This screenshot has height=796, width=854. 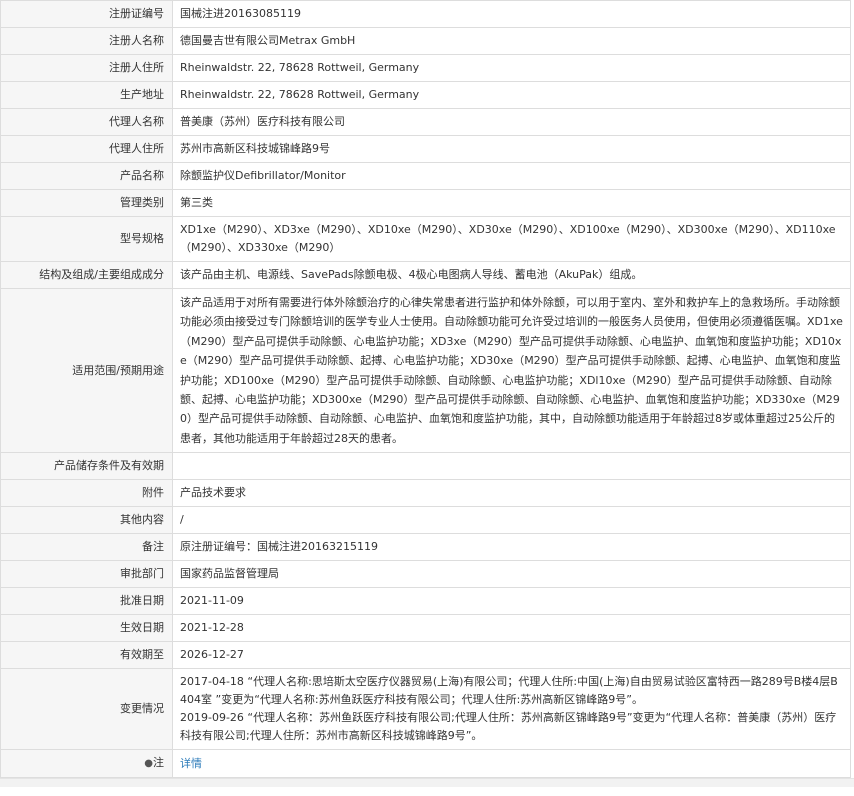 I want to click on row-value: 苏州市高新区科技城锦峰路9号, so click(x=511, y=149).